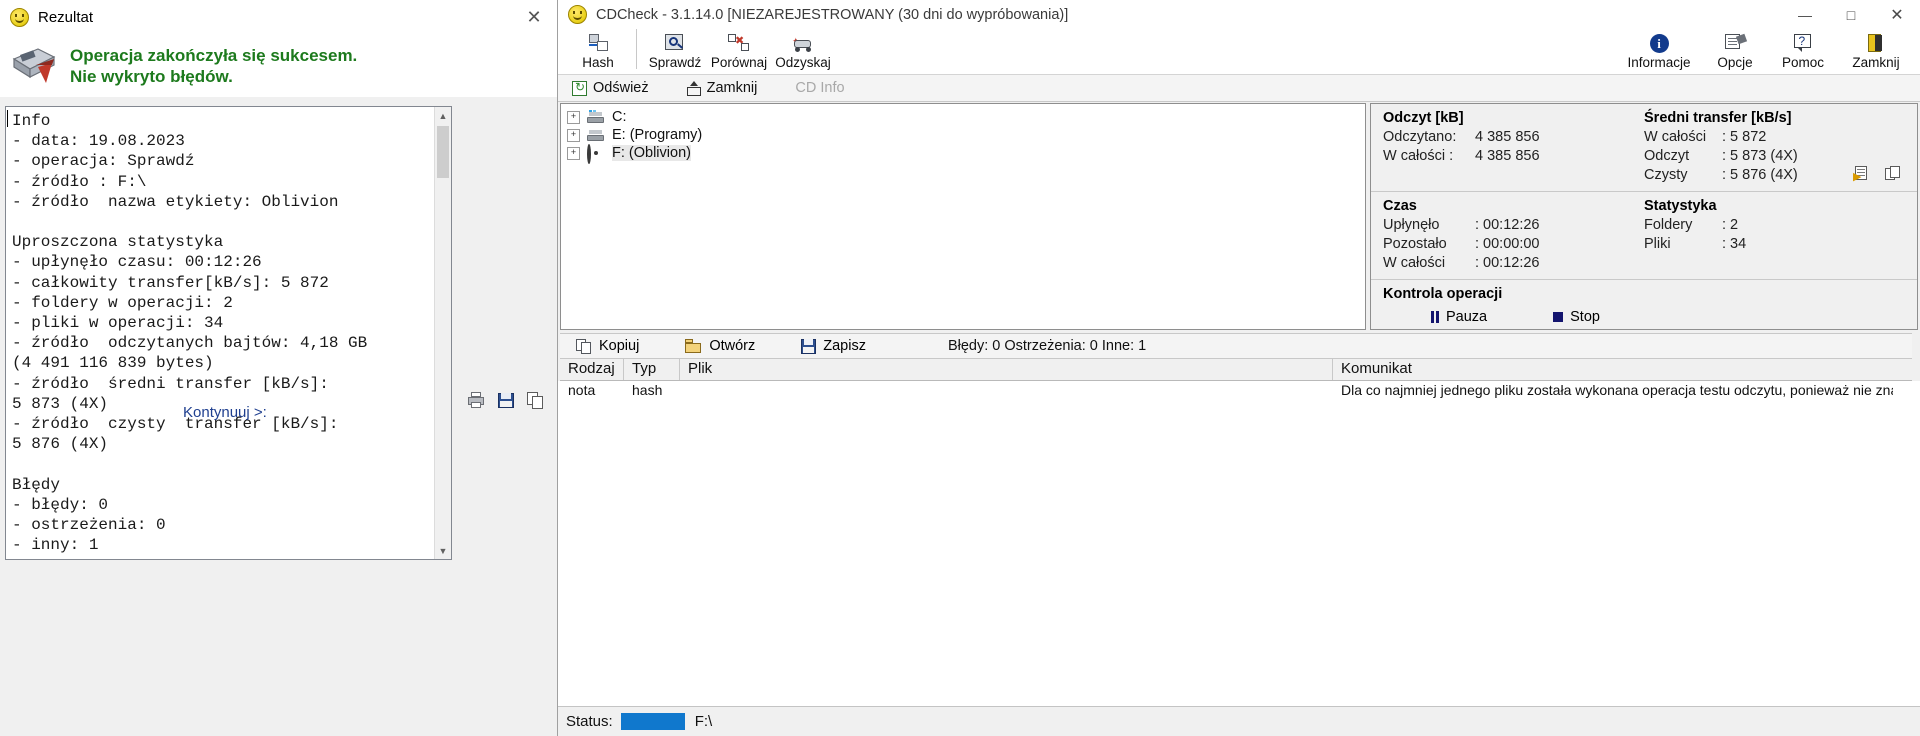 The height and width of the screenshot is (736, 1920). I want to click on stats-key: Czysty, so click(1666, 175).